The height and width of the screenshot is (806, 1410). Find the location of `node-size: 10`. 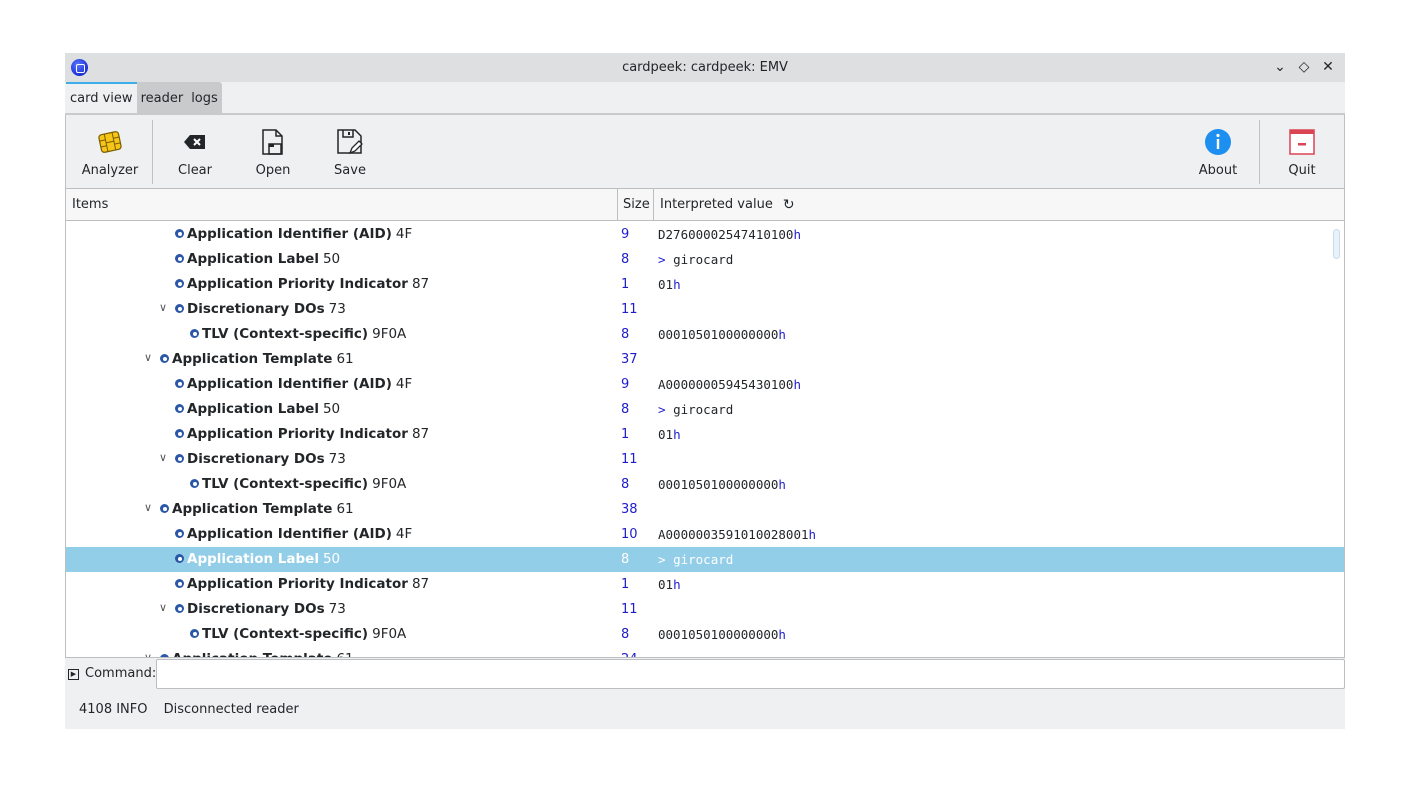

node-size: 10 is located at coordinates (629, 534).